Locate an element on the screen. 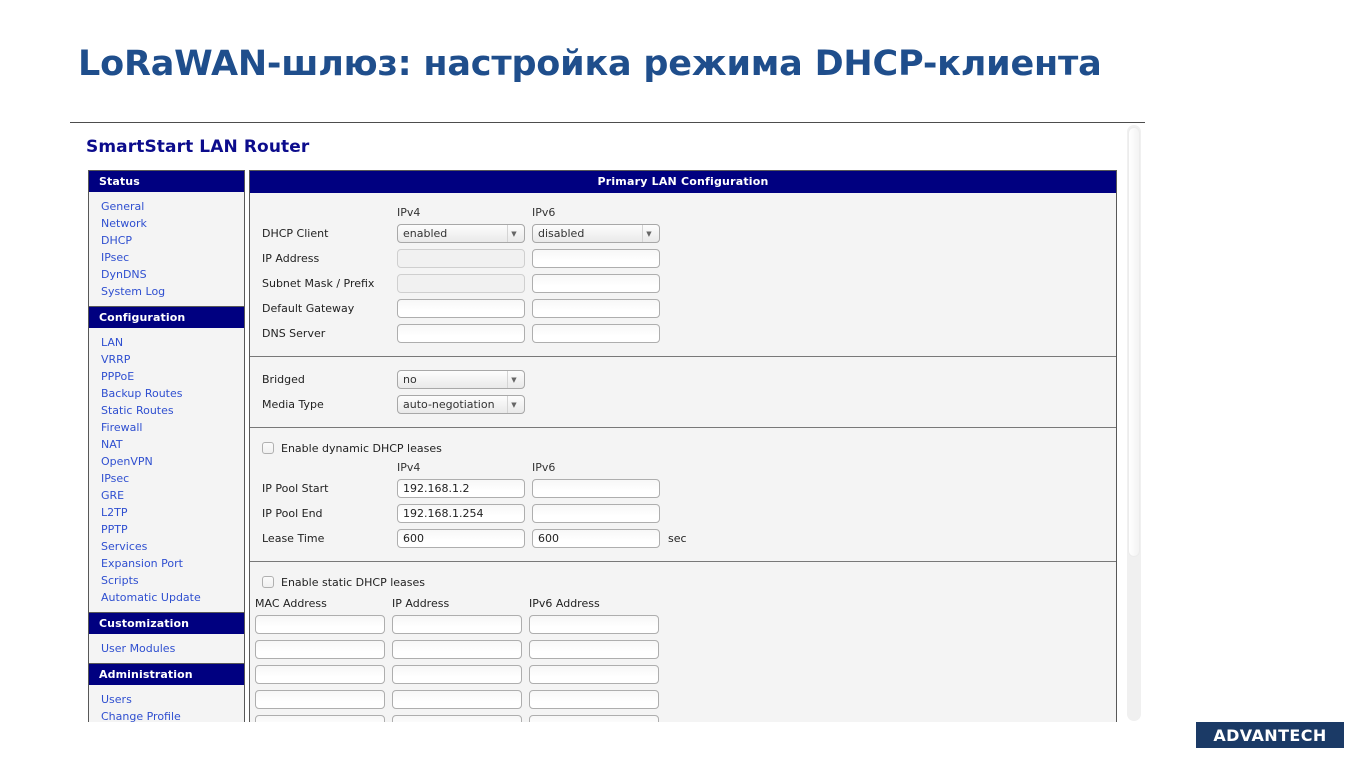 Image resolution: width=1366 pixels, height=768 pixels. select-dhcp-client-ipv4-value: enabled is located at coordinates (425, 233).